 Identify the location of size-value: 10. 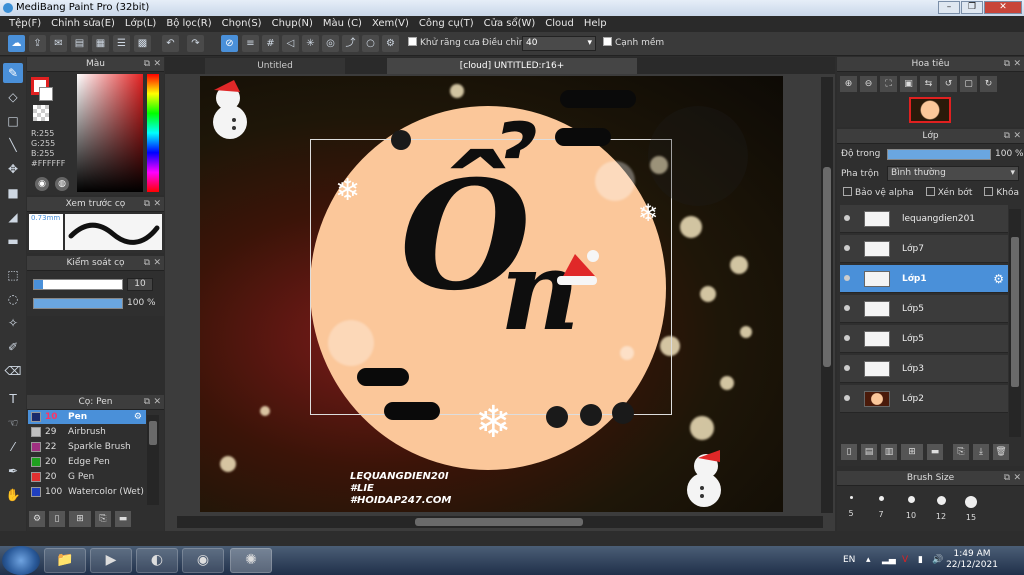
(140, 284).